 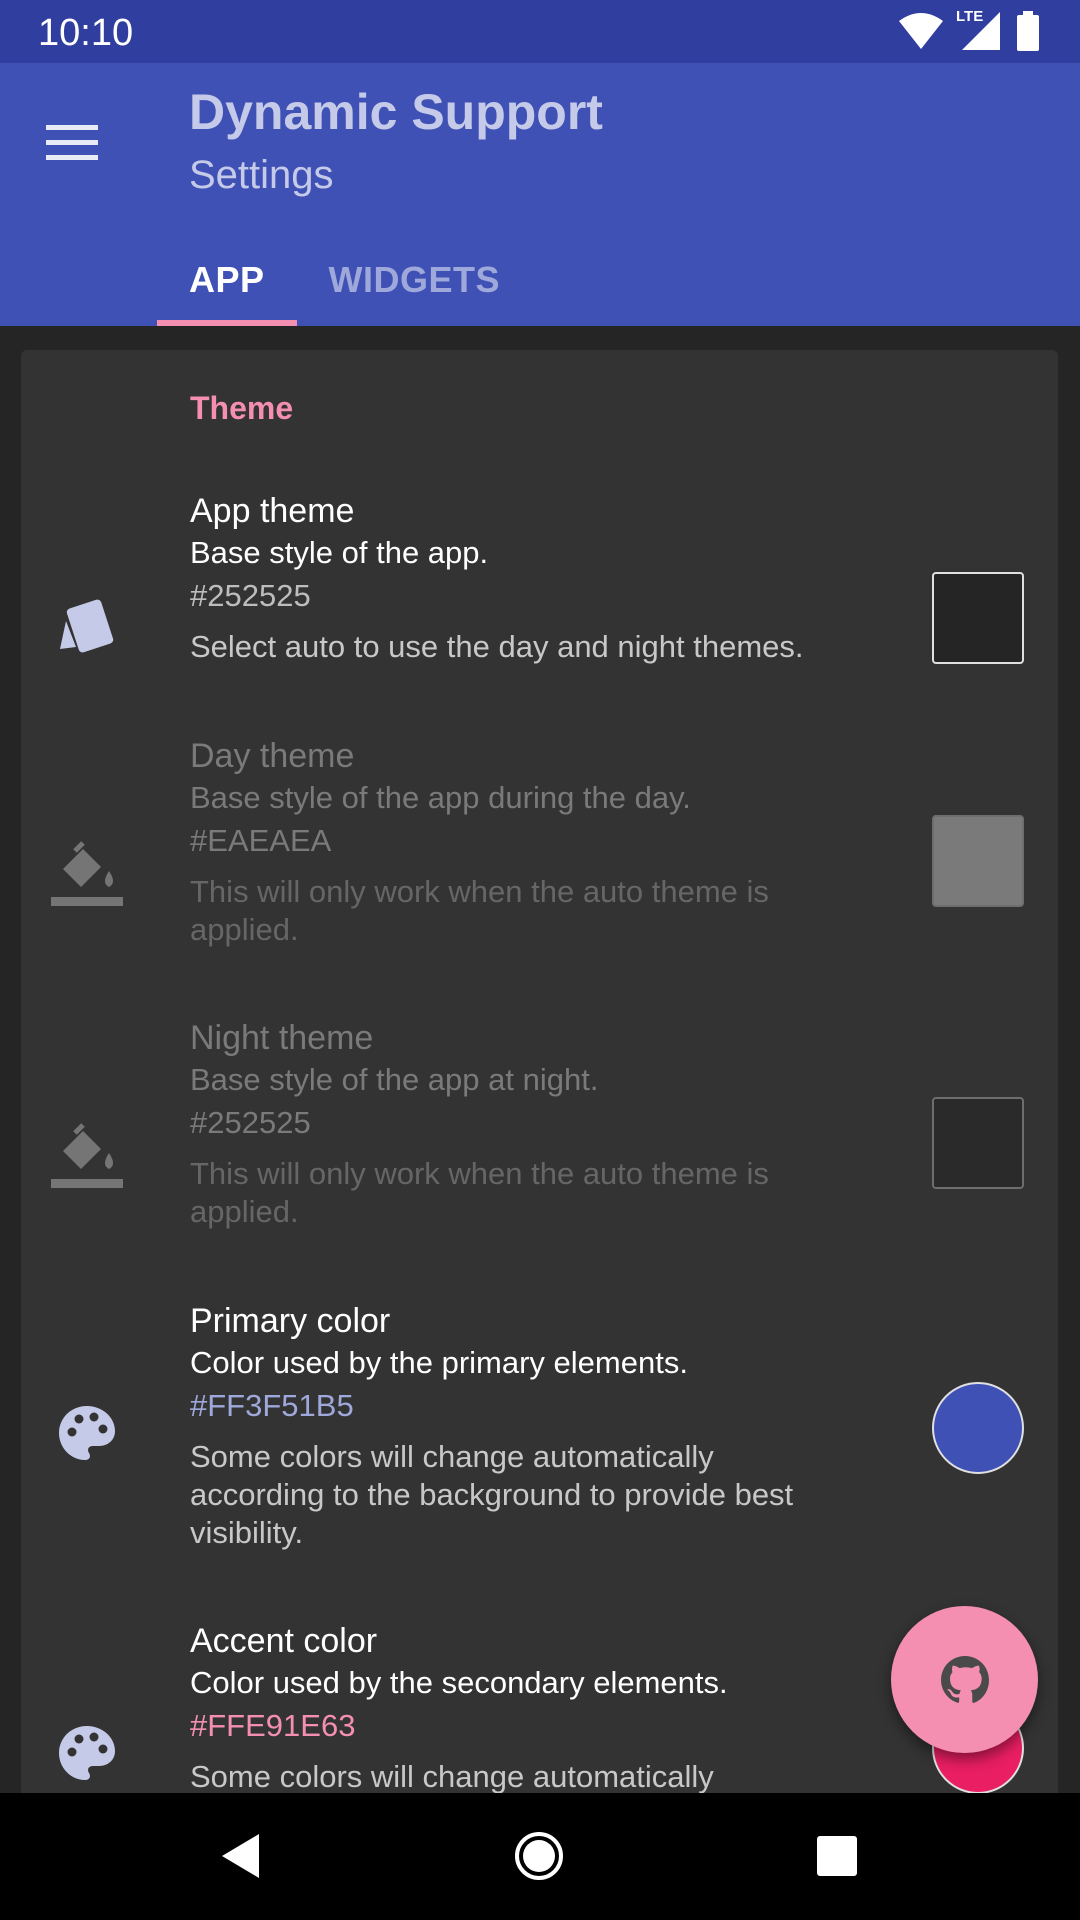 I want to click on navigation-bar, so click(x=540, y=1856).